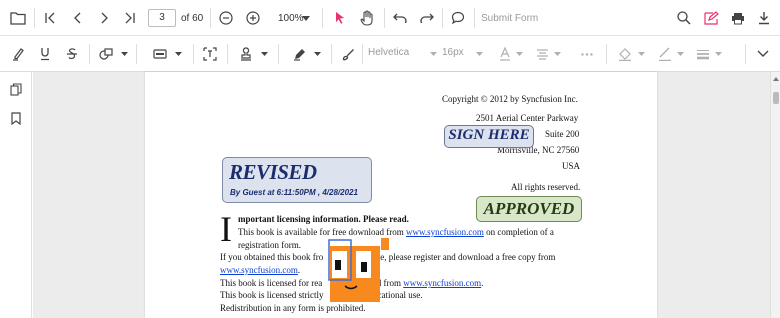 The image size is (780, 318). I want to click on open-folder-icon, so click(18, 18).